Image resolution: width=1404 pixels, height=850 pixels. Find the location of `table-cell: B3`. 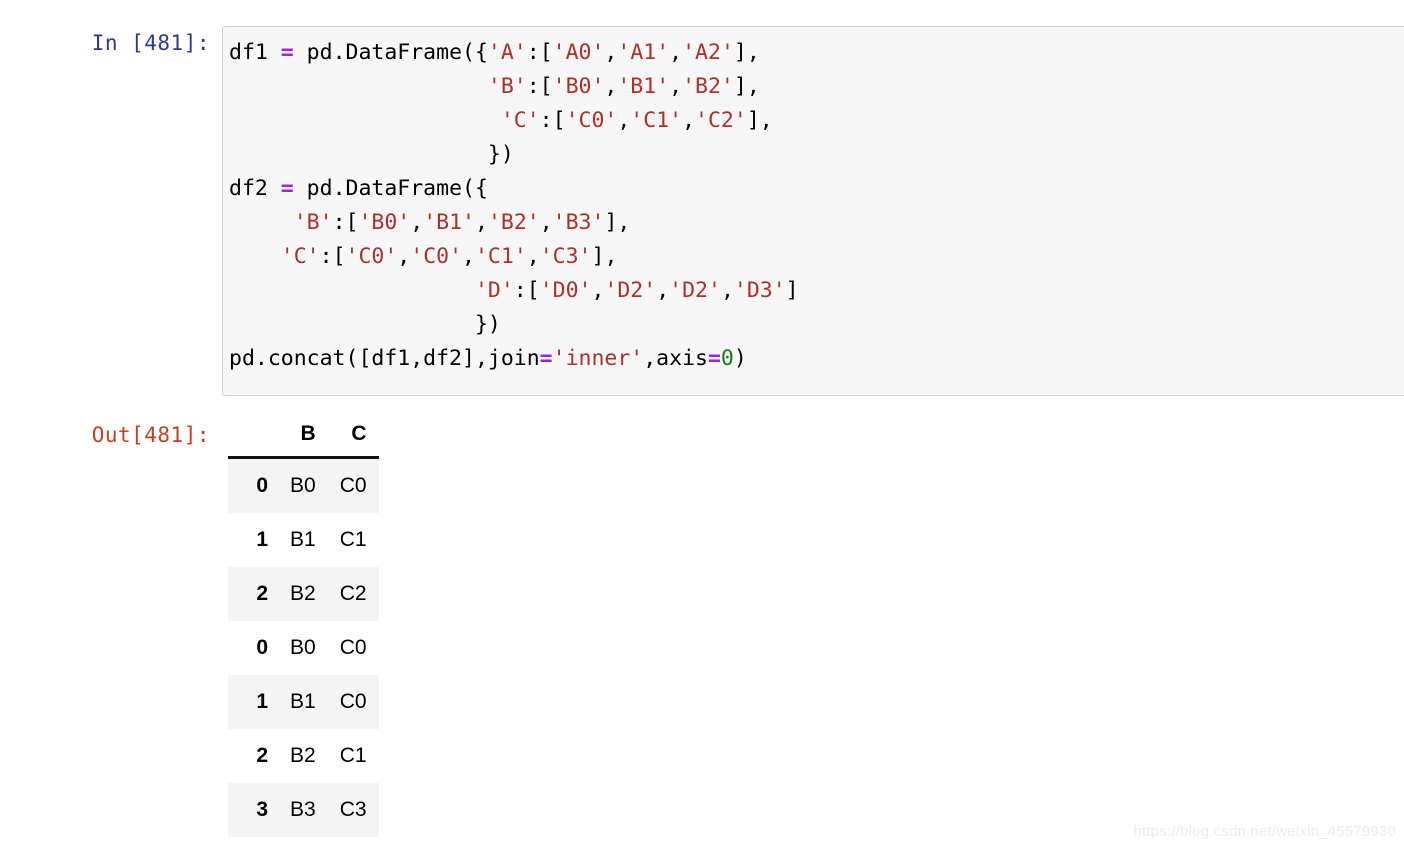

table-cell: B3 is located at coordinates (303, 809).